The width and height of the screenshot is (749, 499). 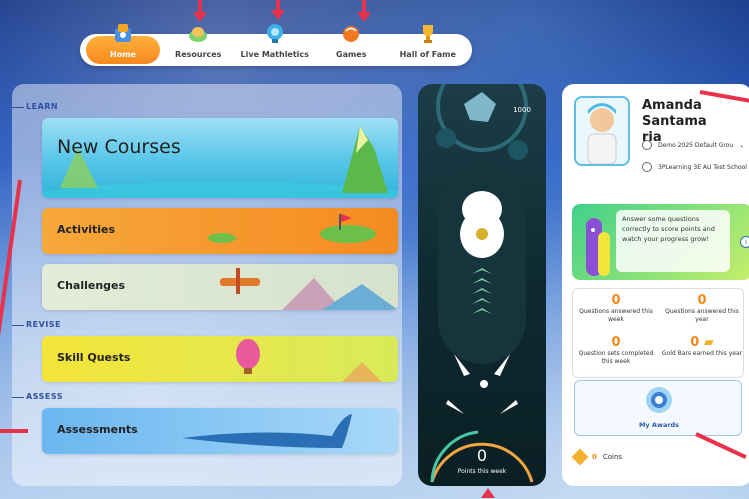 I want to click on points-value: 0, so click(x=482, y=455).